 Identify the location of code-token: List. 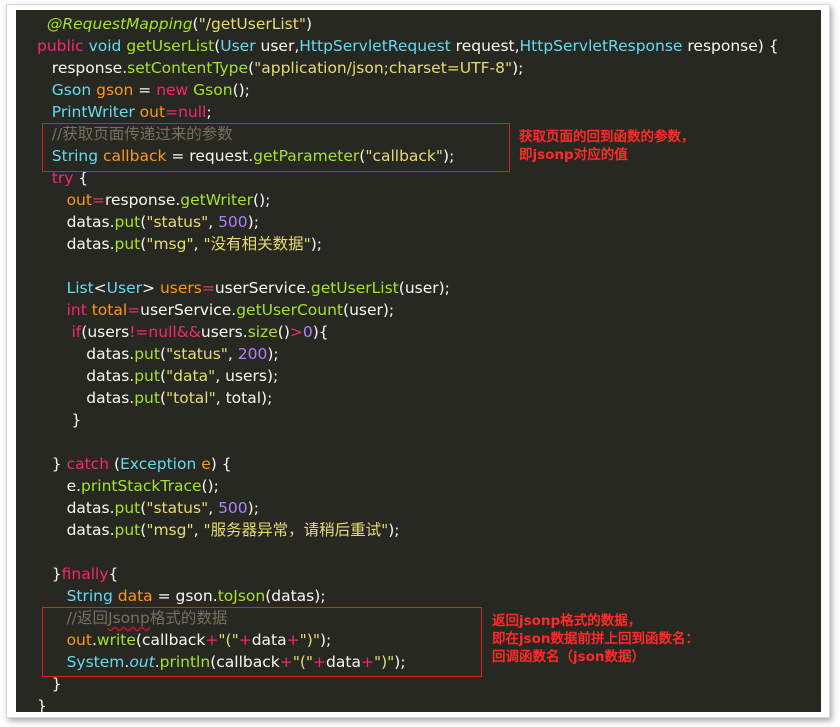
(80, 288).